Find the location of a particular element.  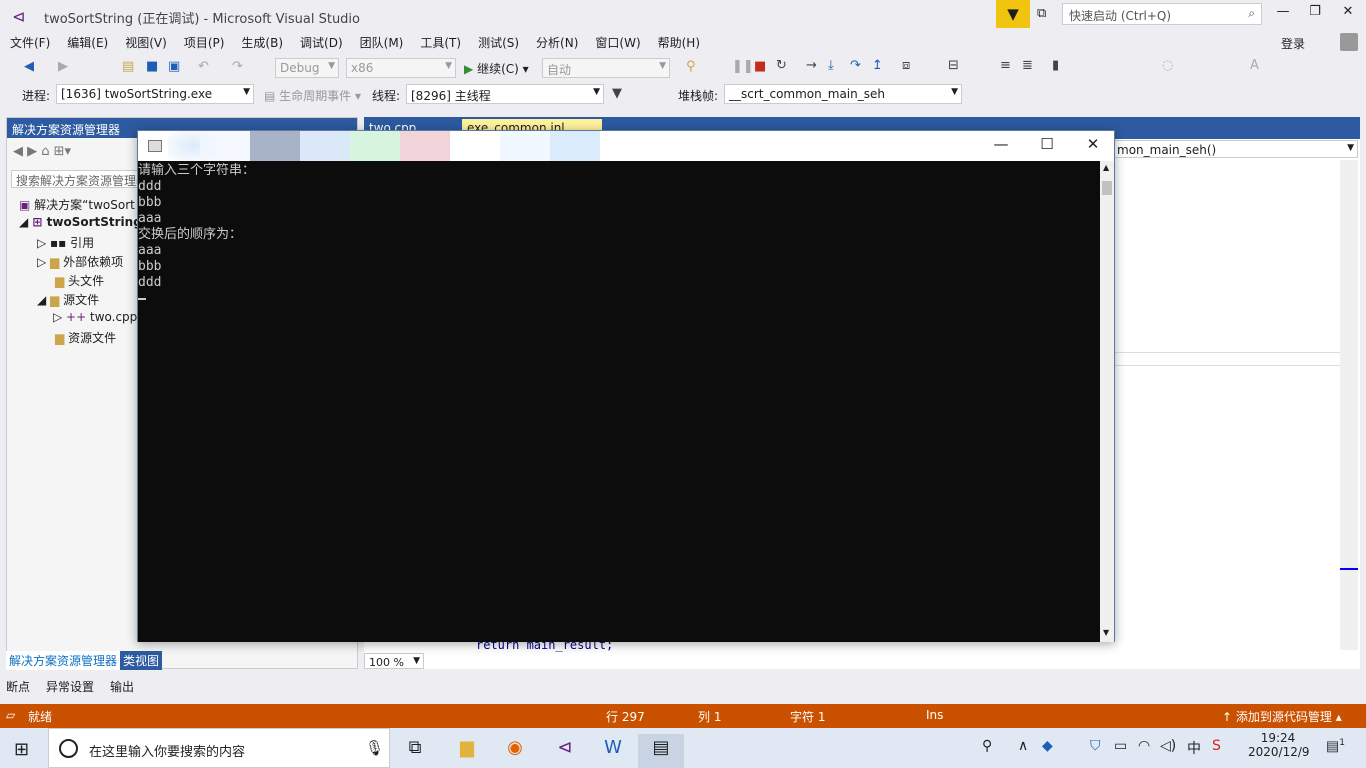

menu-team: 团队(M) is located at coordinates (382, 42).